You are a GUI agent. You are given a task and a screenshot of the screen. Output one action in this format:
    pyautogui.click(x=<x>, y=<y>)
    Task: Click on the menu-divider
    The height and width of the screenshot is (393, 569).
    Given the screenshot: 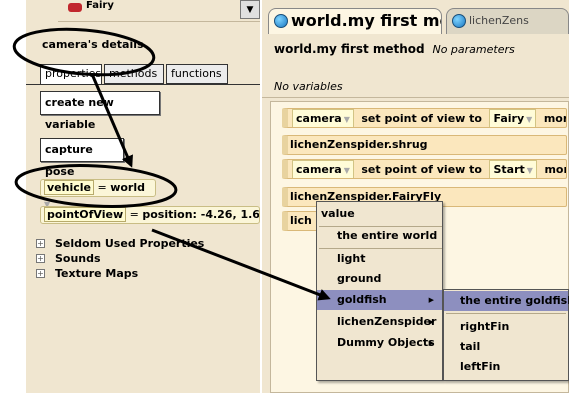 What is the action you would take?
    pyautogui.click(x=506, y=313)
    